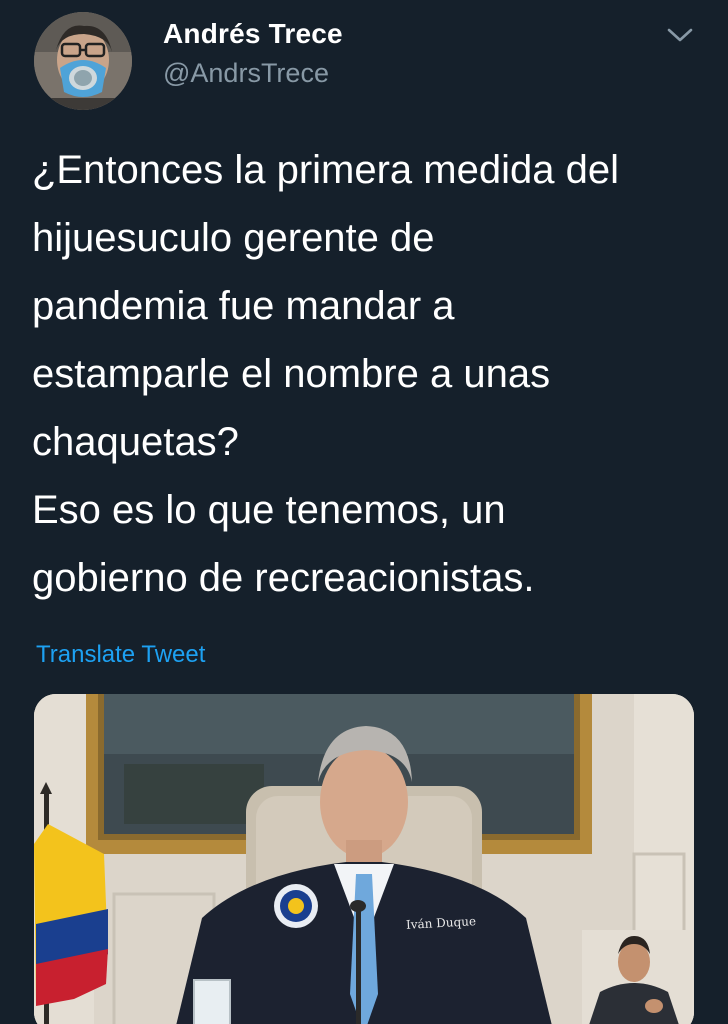 The width and height of the screenshot is (728, 1024). I want to click on tweet-text-line: chaquetas?, so click(135, 442).